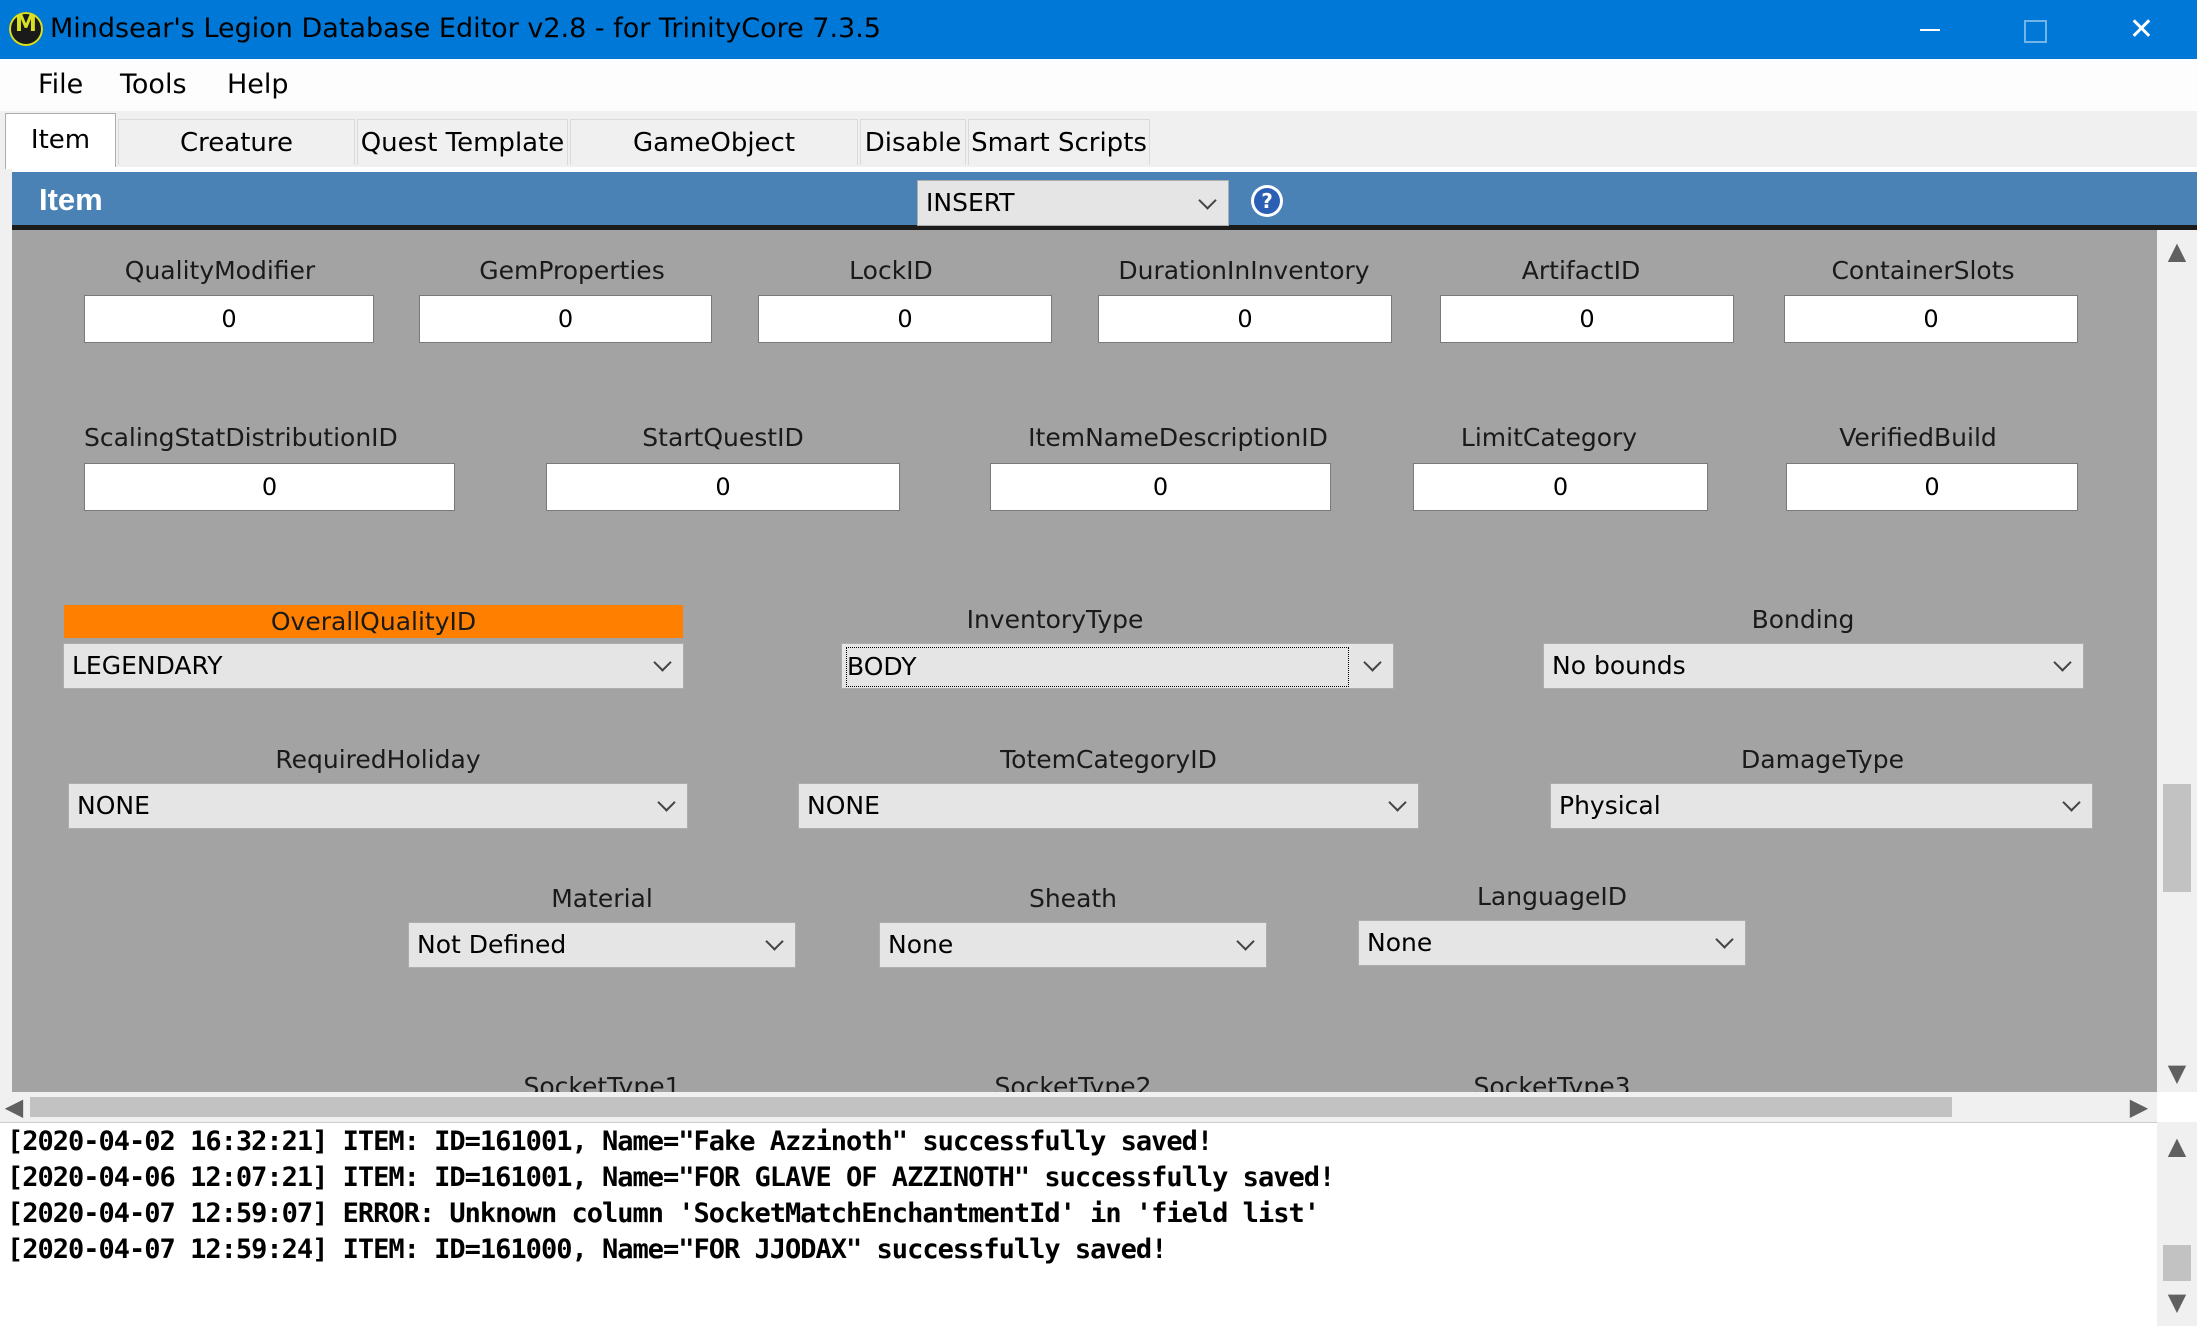 The height and width of the screenshot is (1326, 2197). What do you see at coordinates (60, 85) in the screenshot?
I see `menu-file: File` at bounding box center [60, 85].